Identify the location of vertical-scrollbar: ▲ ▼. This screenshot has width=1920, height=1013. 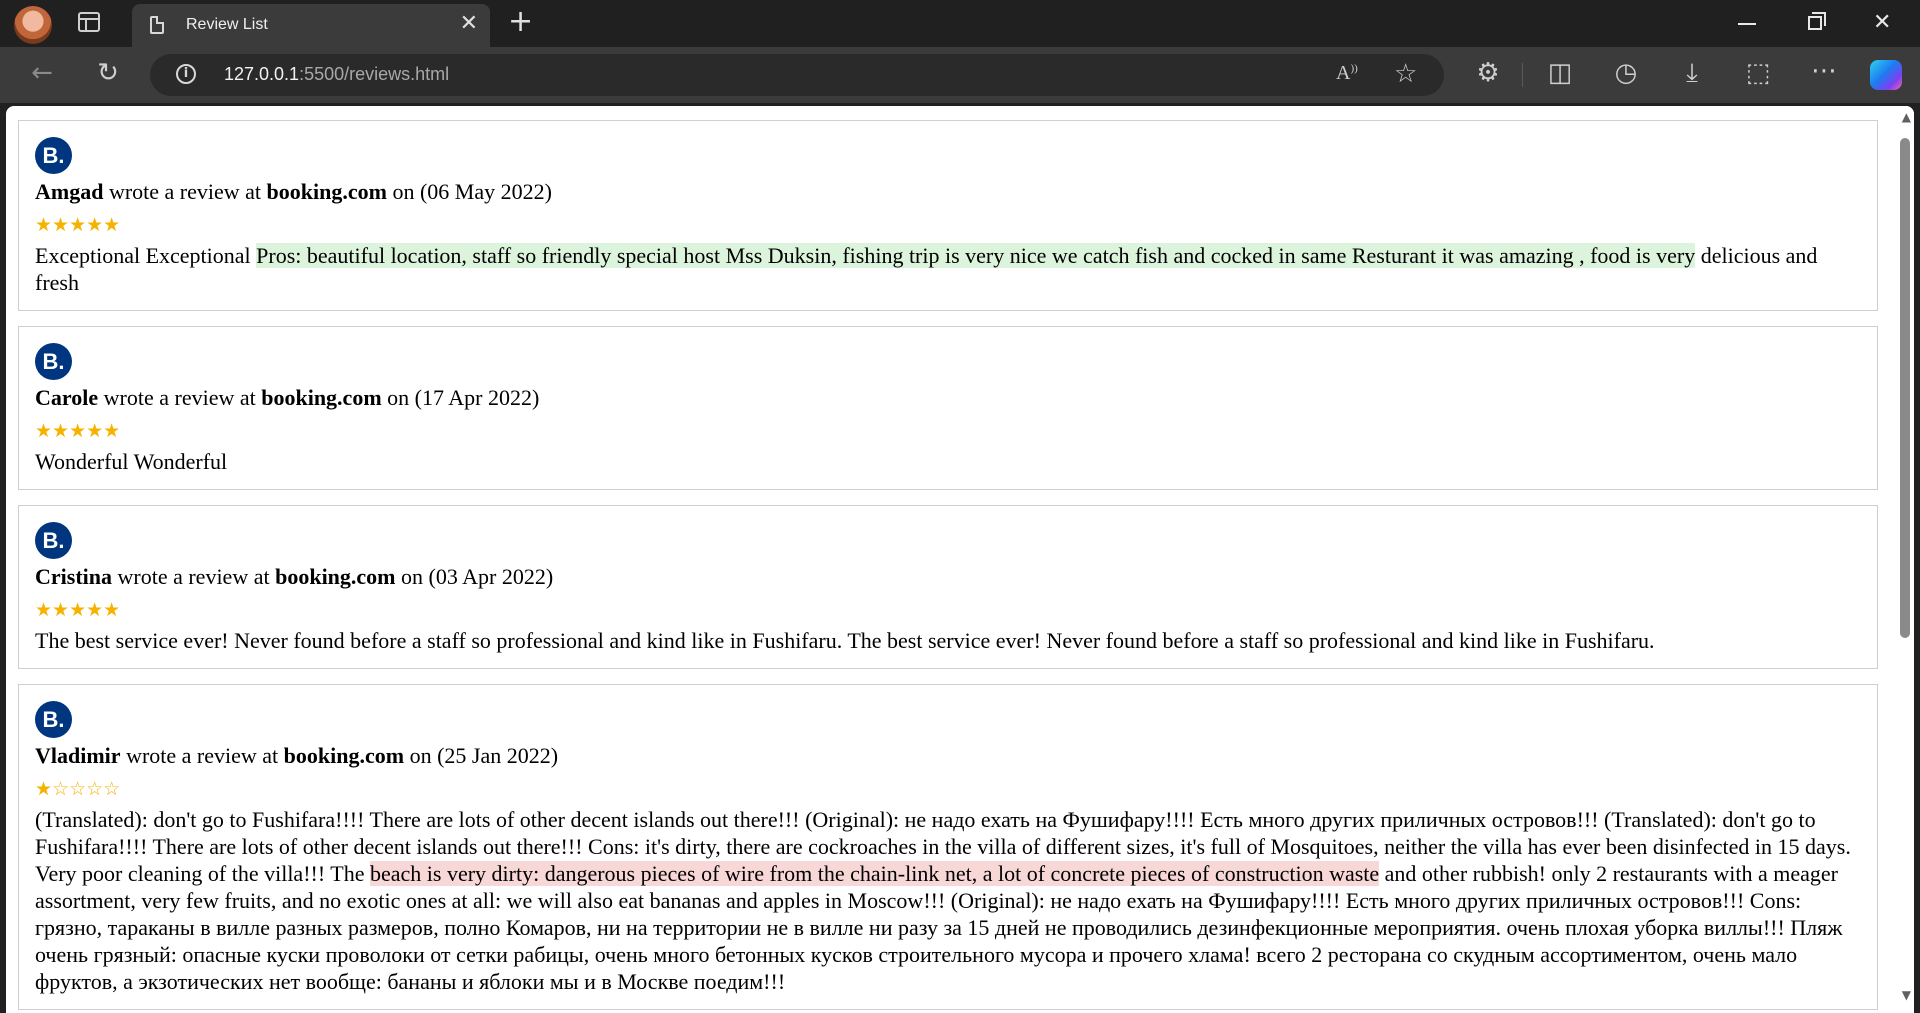
(1905, 559).